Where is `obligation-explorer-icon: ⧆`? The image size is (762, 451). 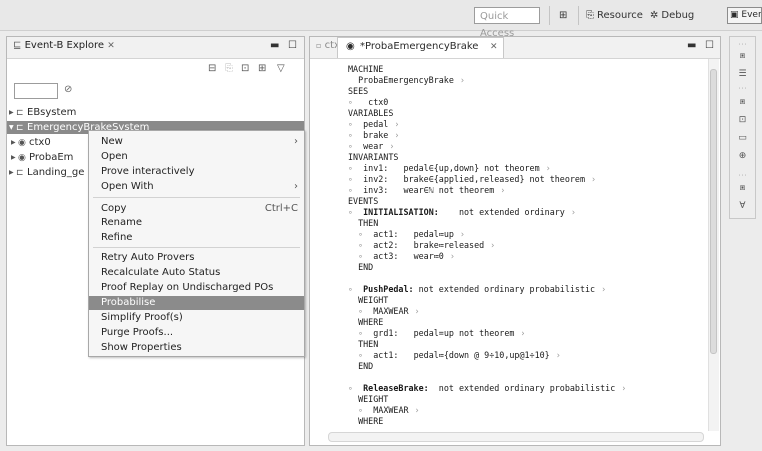
obligation-explorer-icon: ⧆ is located at coordinates (742, 188).